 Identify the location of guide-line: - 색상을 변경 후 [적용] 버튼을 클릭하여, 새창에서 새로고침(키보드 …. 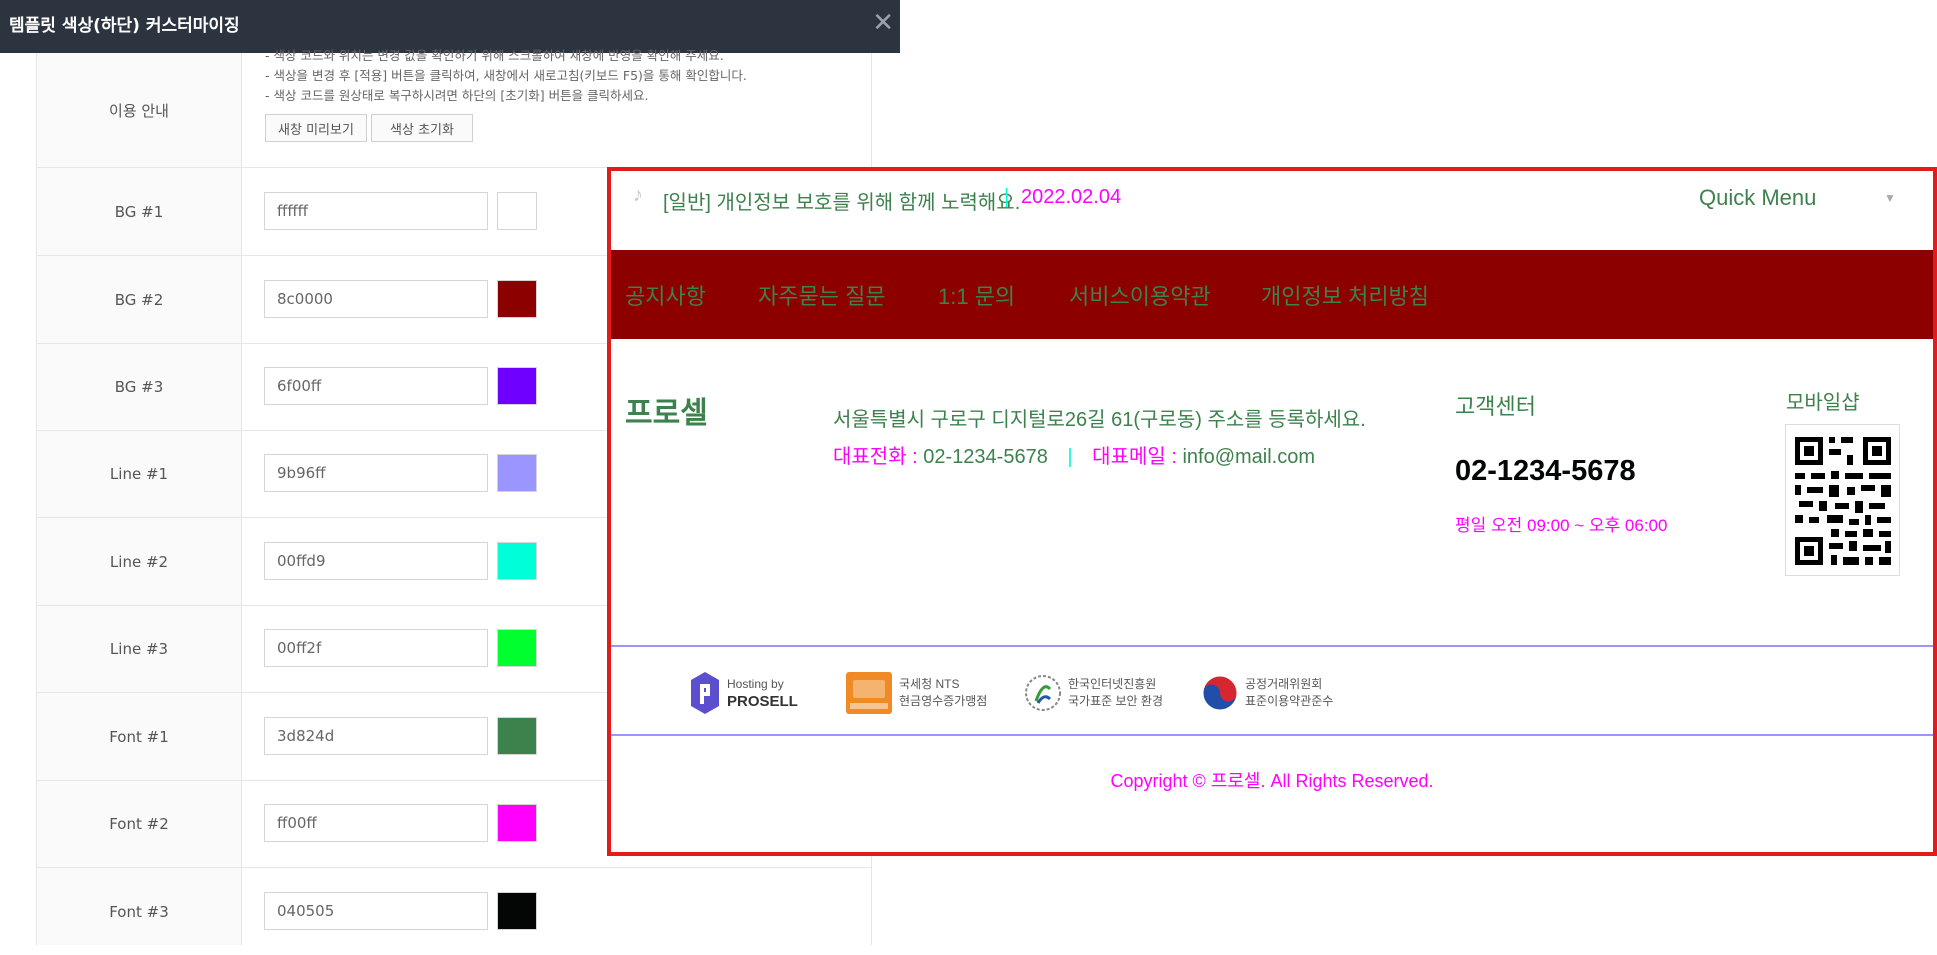
(506, 75).